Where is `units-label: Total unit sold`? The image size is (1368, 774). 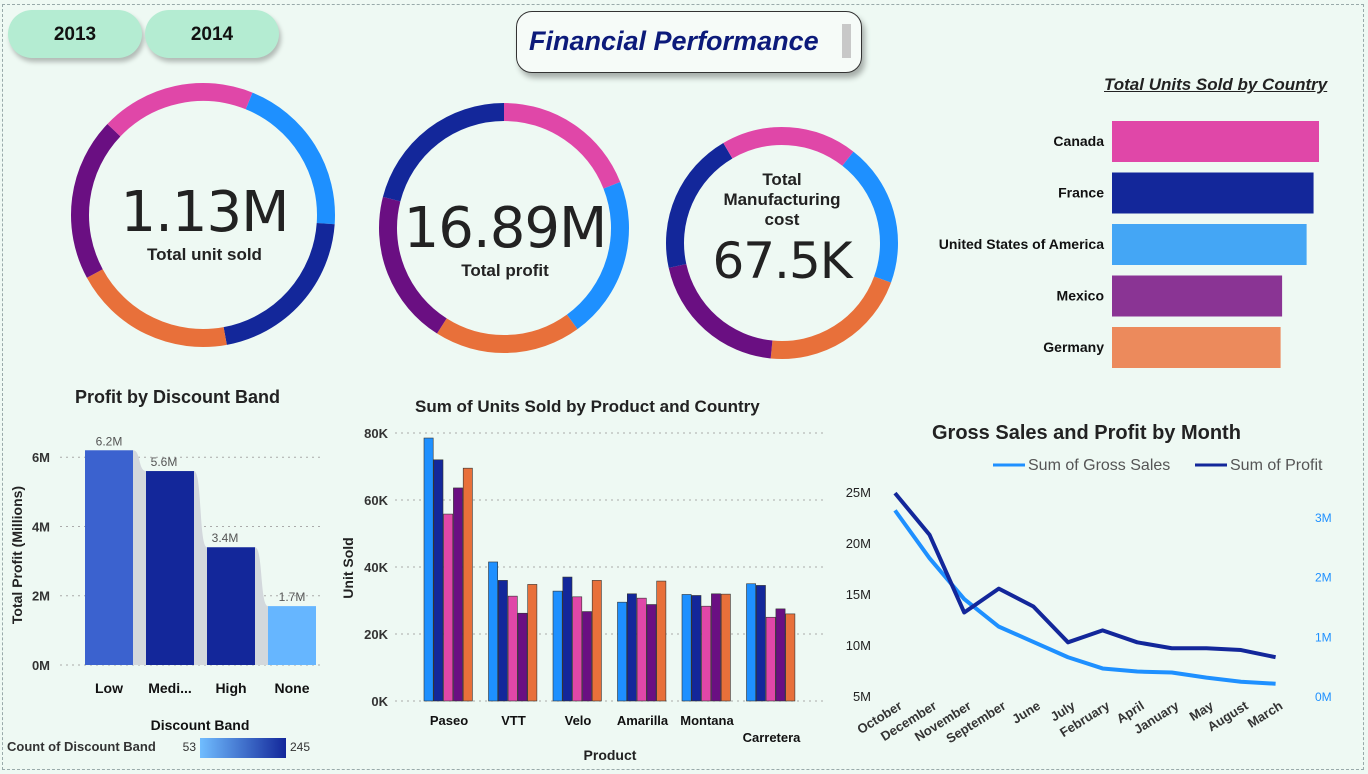 units-label: Total unit sold is located at coordinates (204, 254).